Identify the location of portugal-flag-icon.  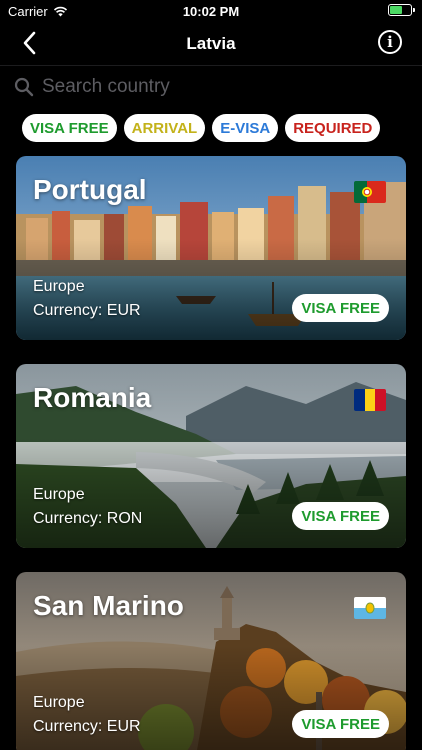
(370, 192).